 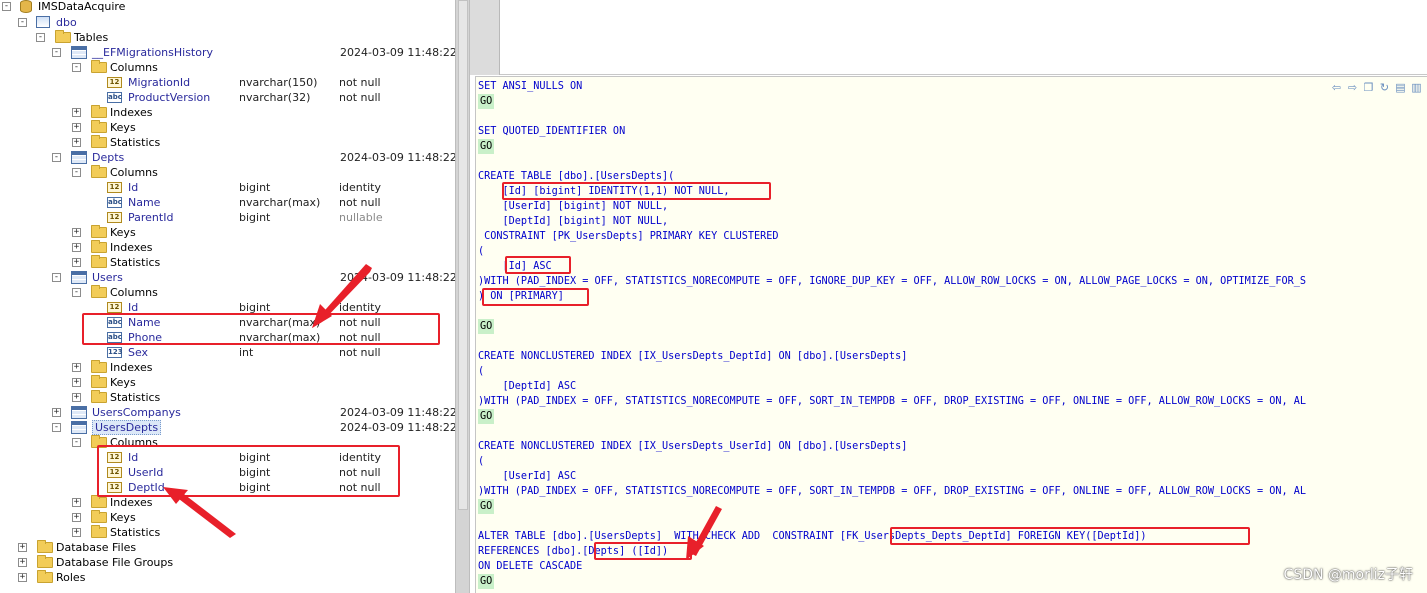 I want to click on copy-icon: ❐, so click(x=1368, y=87).